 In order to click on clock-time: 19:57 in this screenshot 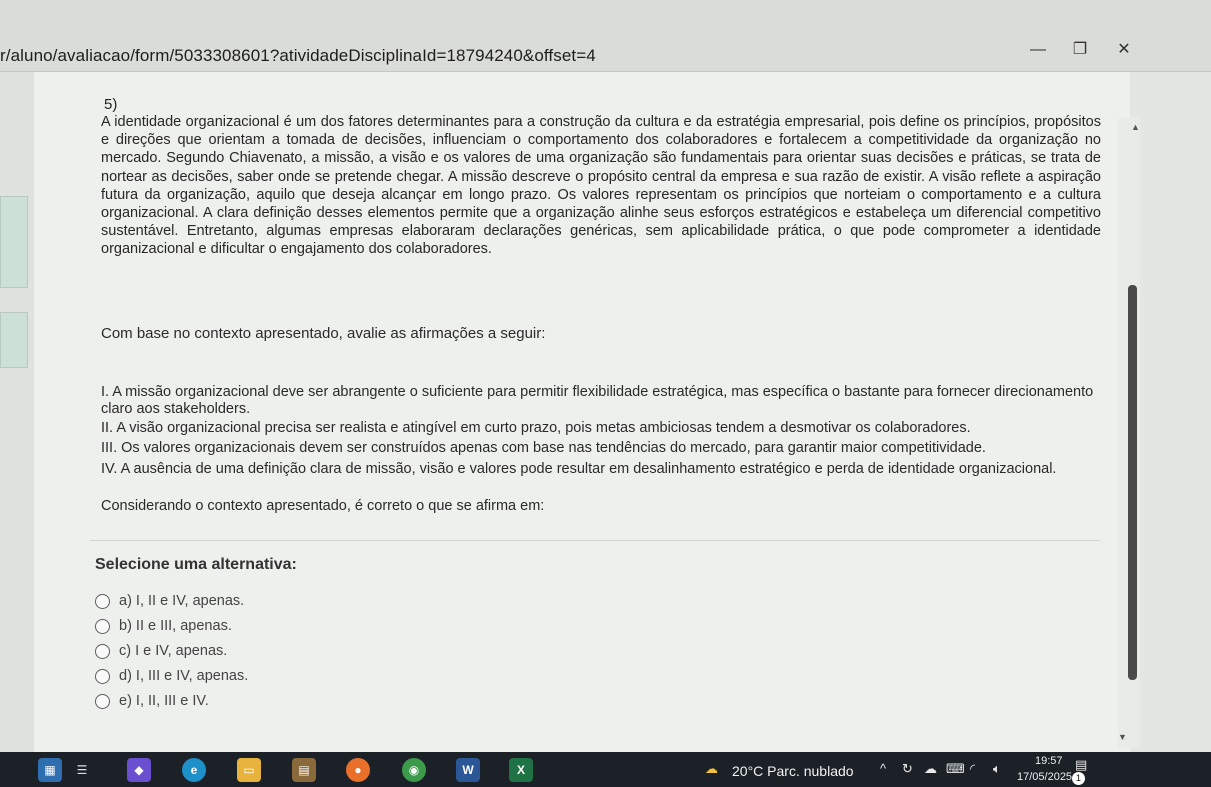, I will do `click(1049, 761)`.